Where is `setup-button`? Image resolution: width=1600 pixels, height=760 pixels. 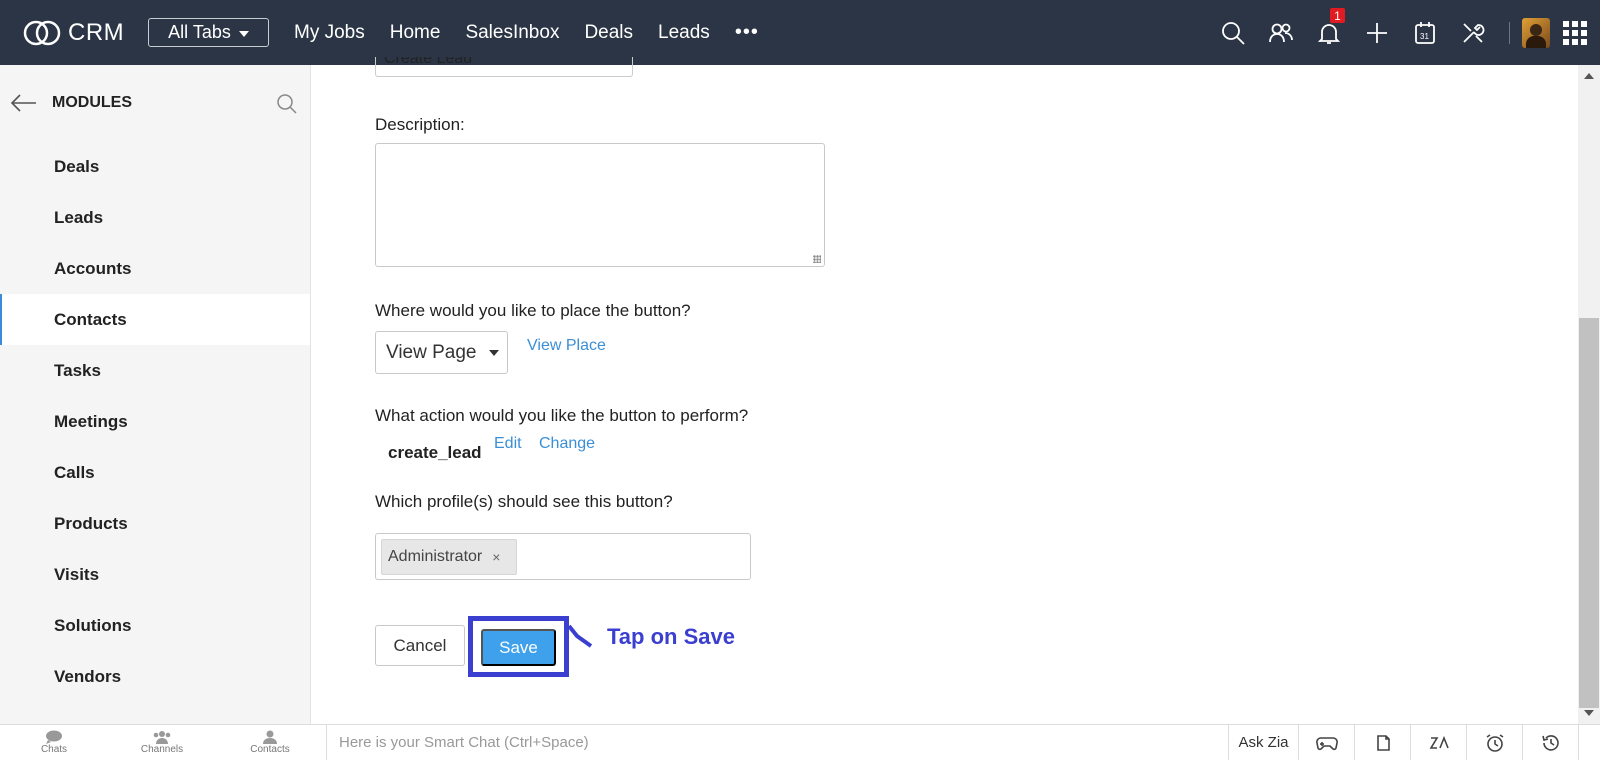 setup-button is located at coordinates (1473, 32).